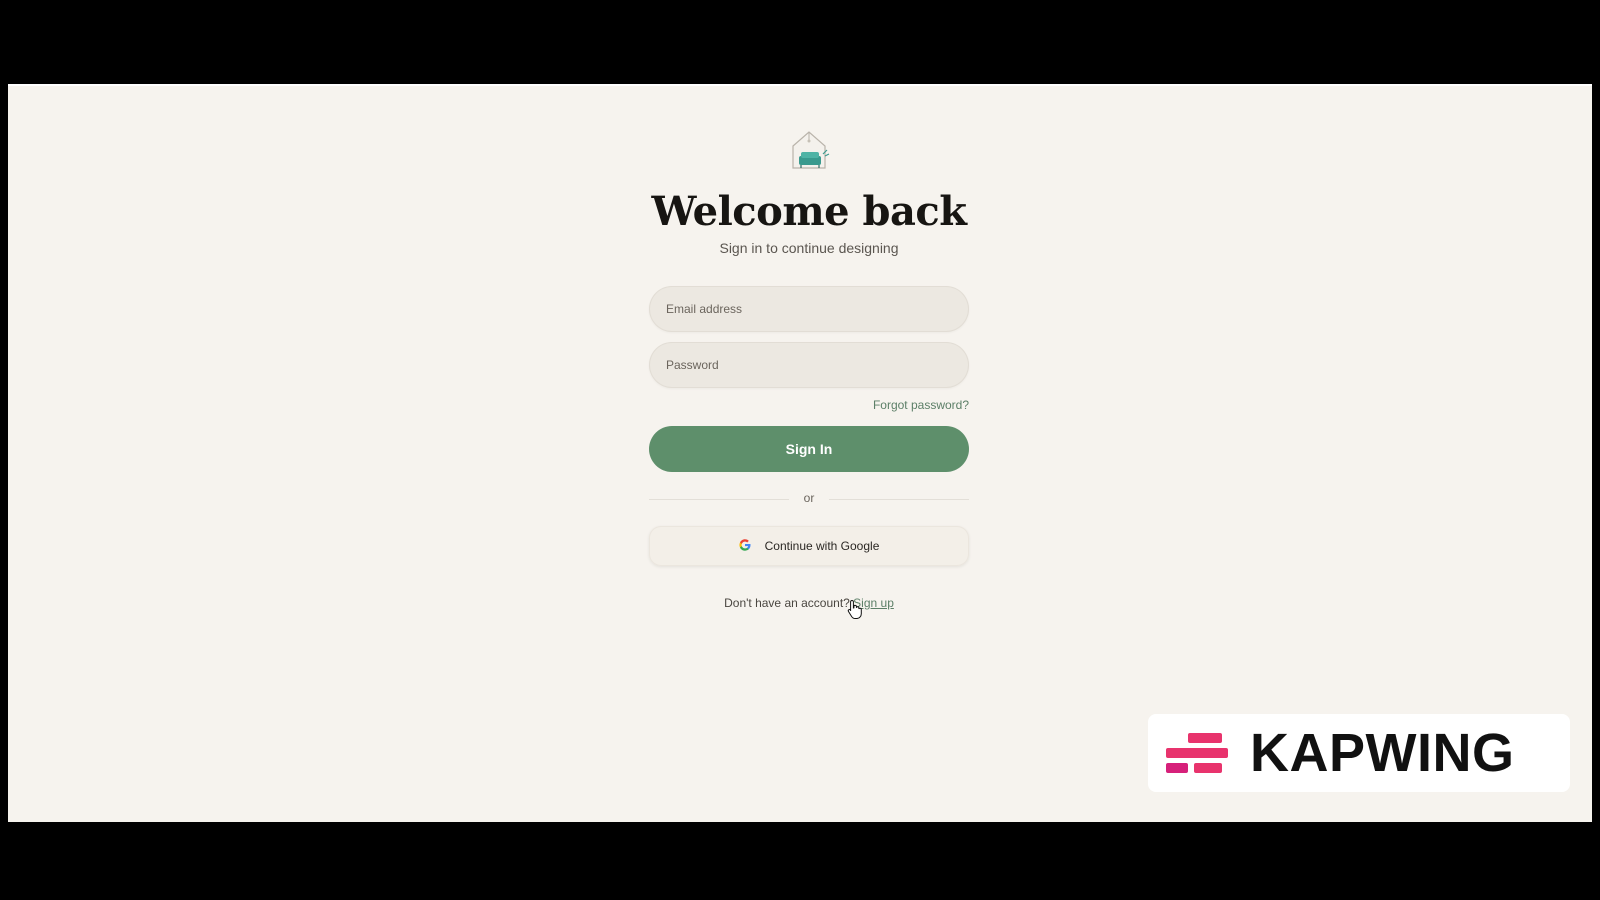 The image size is (1600, 900). I want to click on divider-line-right, so click(899, 499).